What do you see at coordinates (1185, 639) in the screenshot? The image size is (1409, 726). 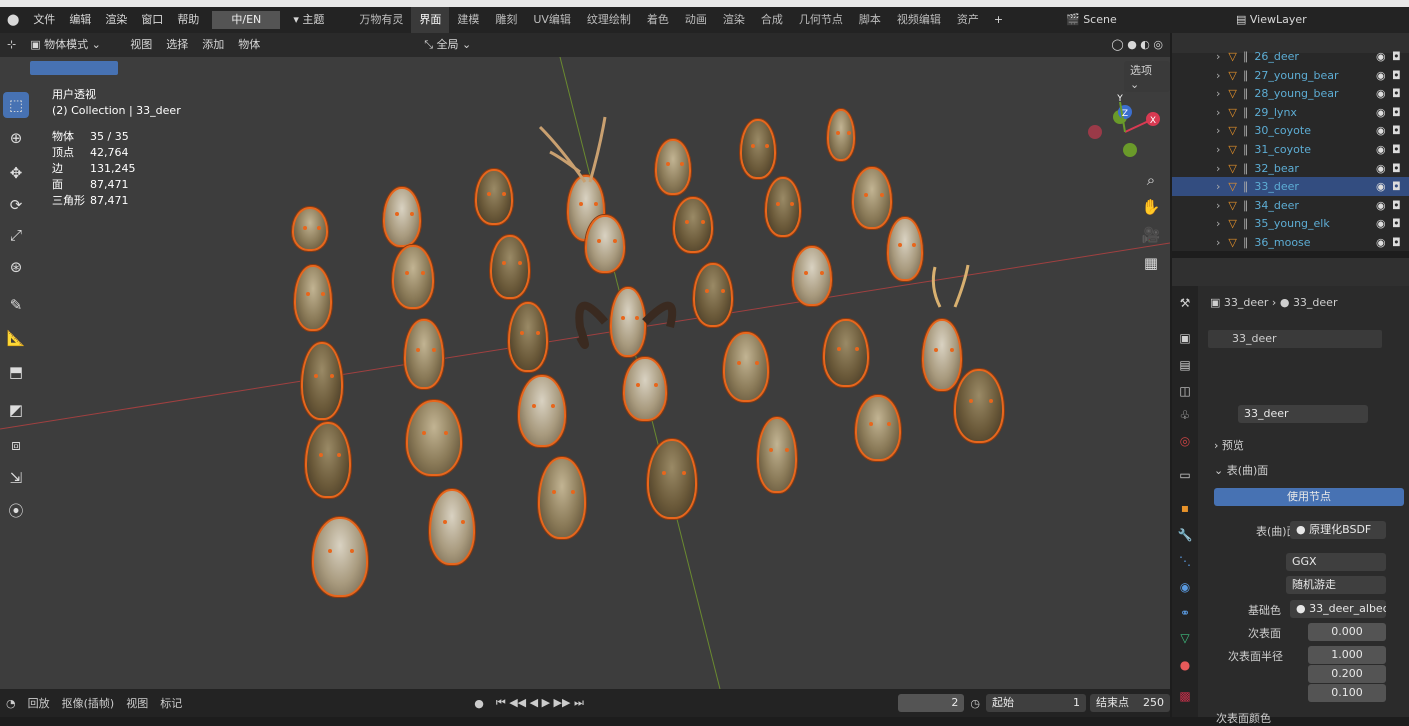 I see `data-tab-icon: ▽` at bounding box center [1185, 639].